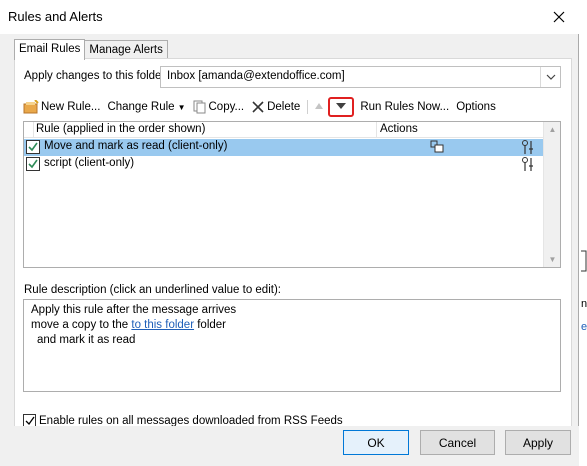 The height and width of the screenshot is (466, 587). I want to click on new-rule-icon, so click(31, 107).